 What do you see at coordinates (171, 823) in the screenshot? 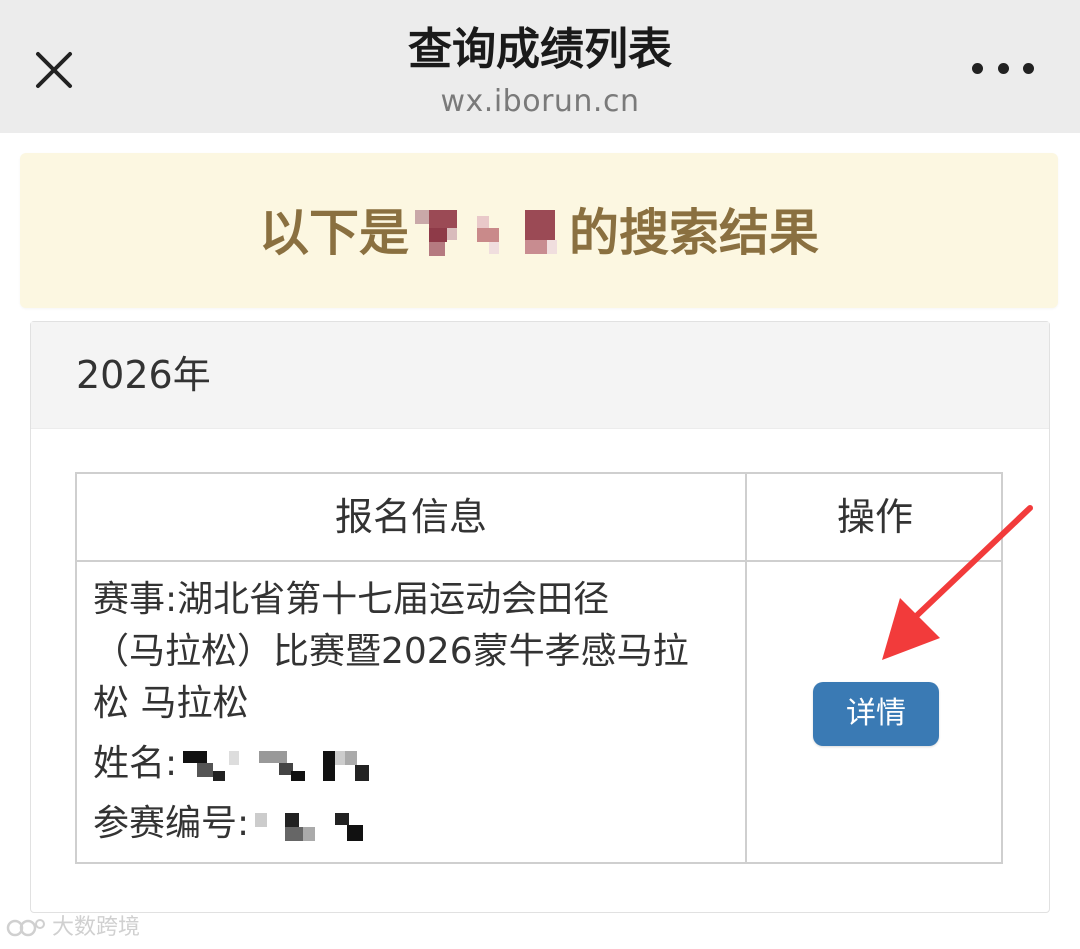
I see `bib-label: 参赛编号:` at bounding box center [171, 823].